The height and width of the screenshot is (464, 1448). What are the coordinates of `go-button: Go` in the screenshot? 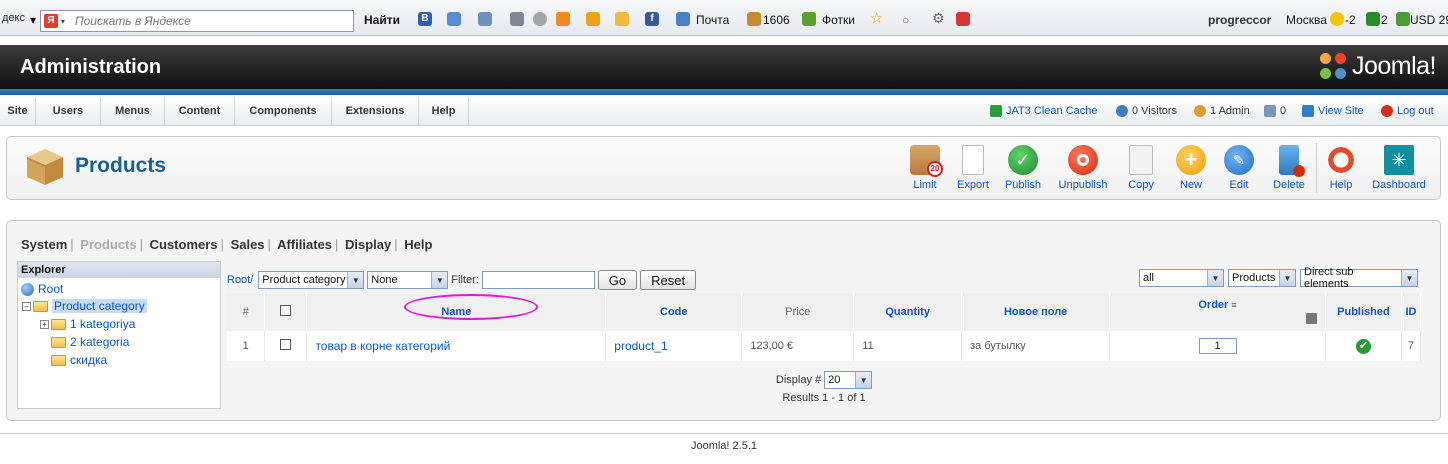 It's located at (617, 280).